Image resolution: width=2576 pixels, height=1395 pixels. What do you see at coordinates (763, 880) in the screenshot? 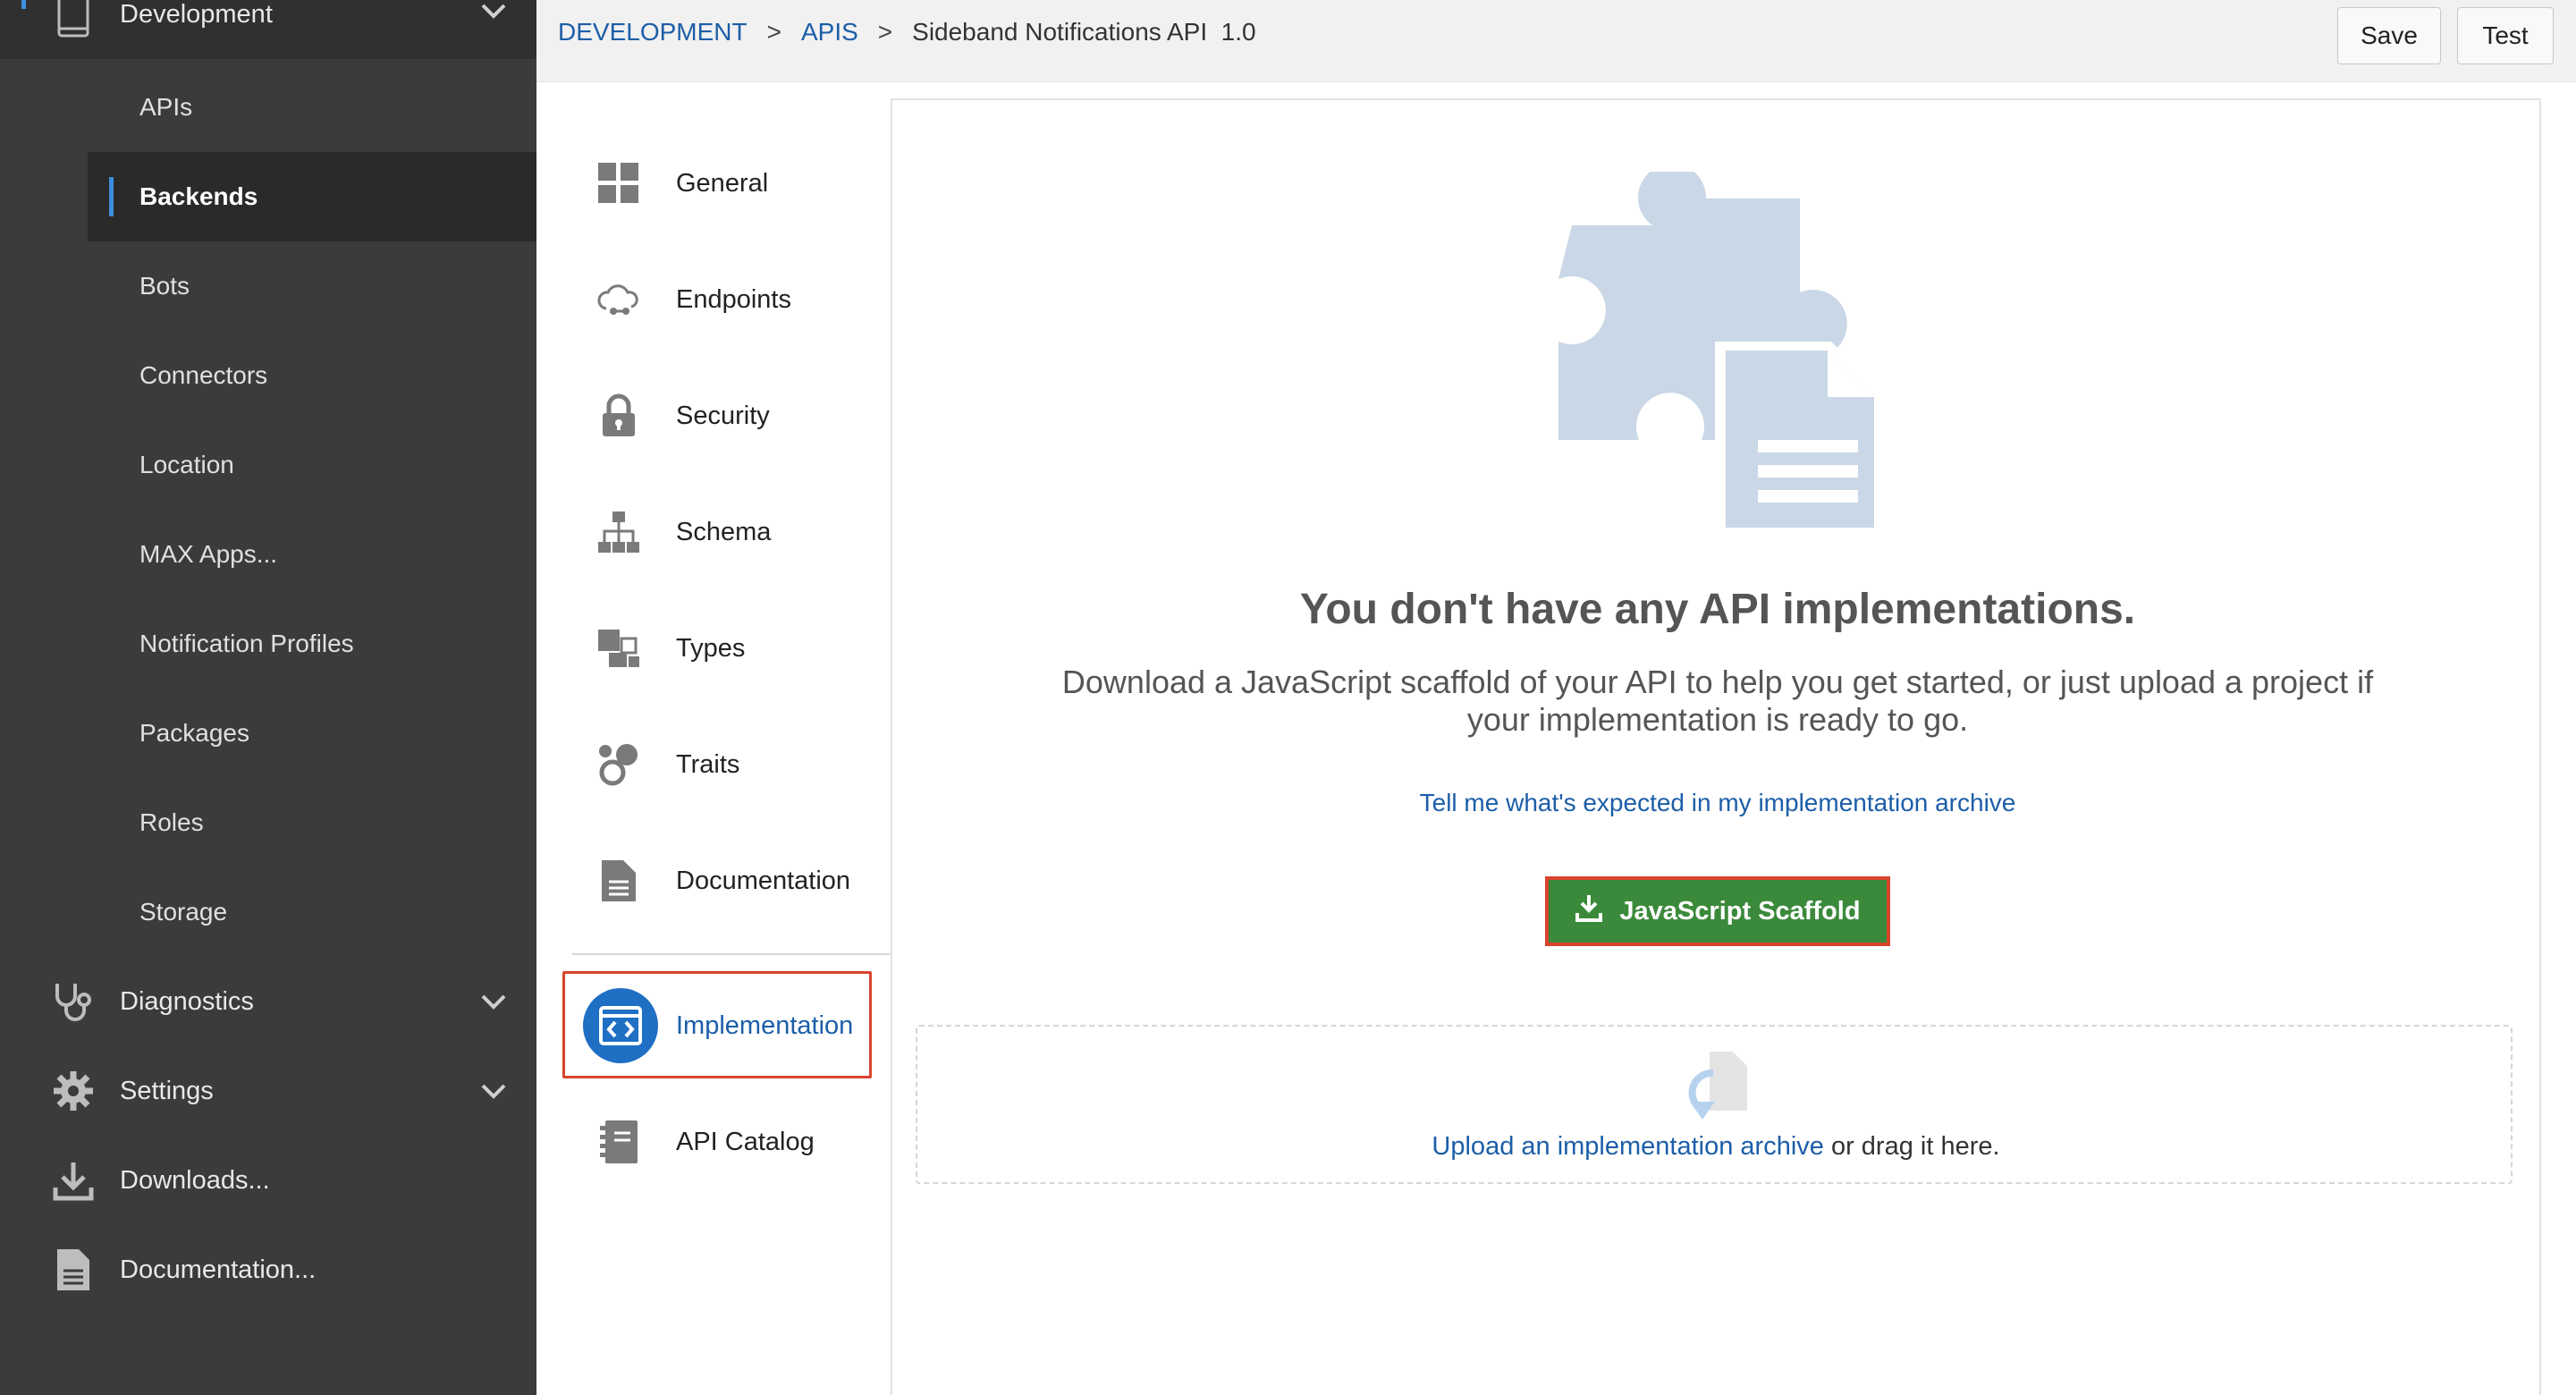
I see `nav-label: Documentation` at bounding box center [763, 880].